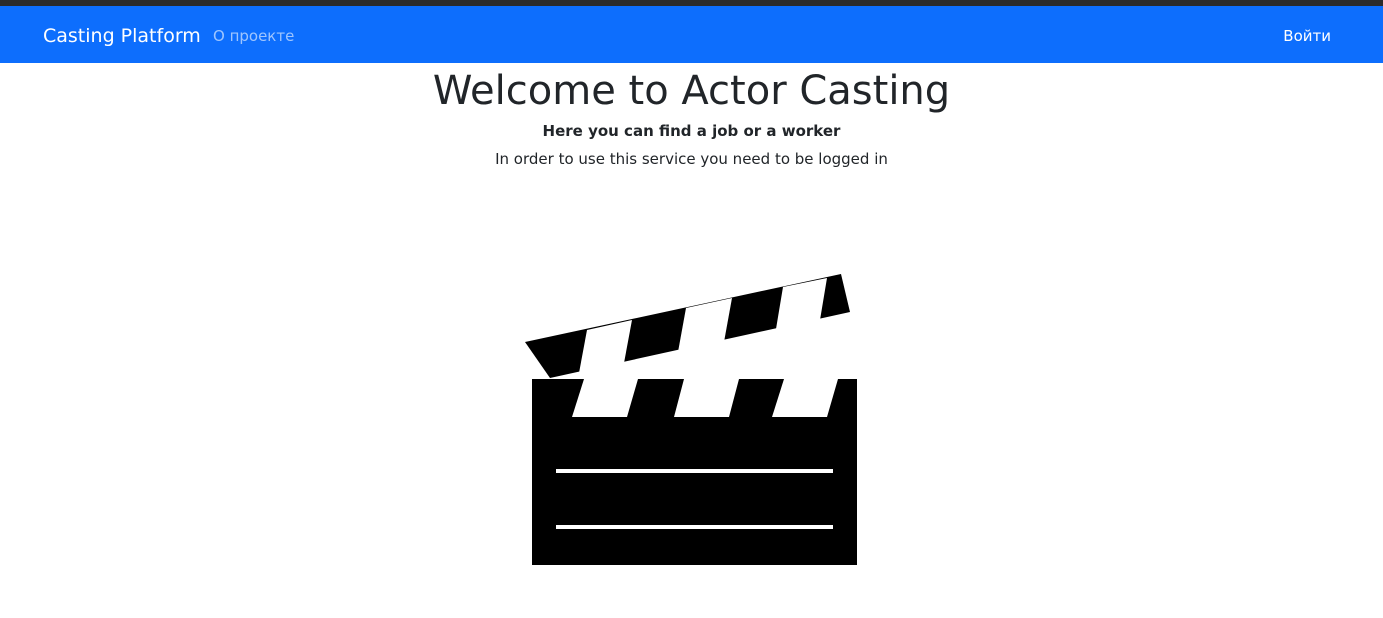  Describe the element at coordinates (694, 472) in the screenshot. I see `clapper-board` at that location.